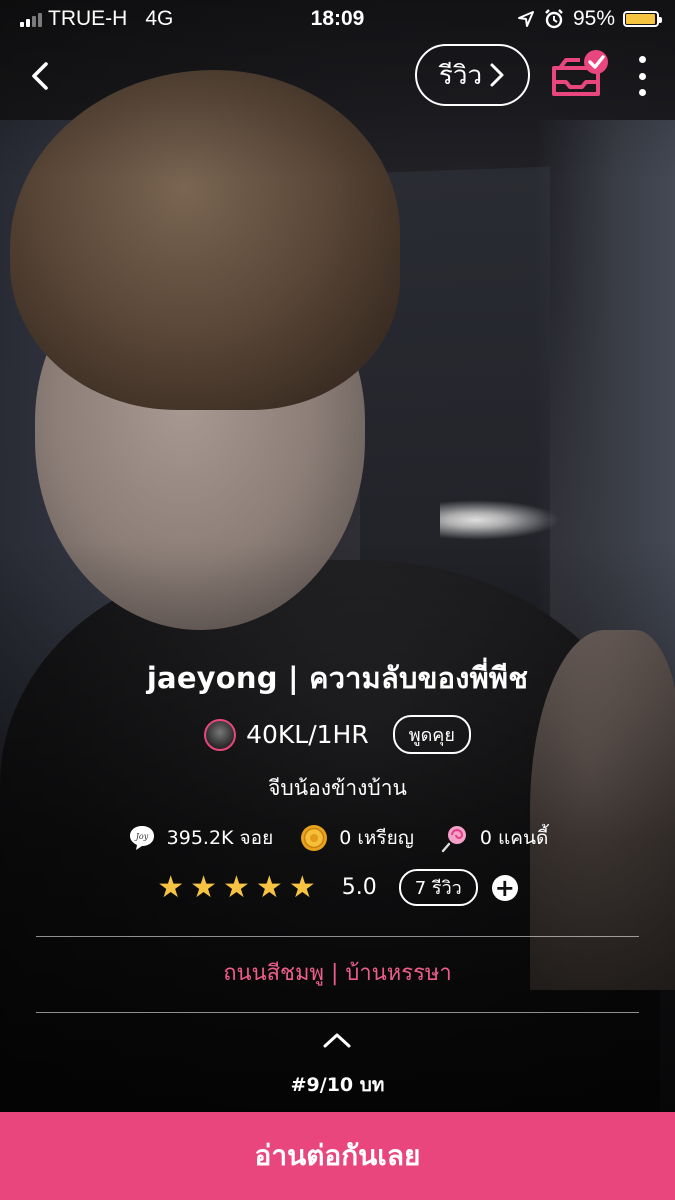 Image resolution: width=675 pixels, height=1200 pixels. I want to click on review-button: รีวิว, so click(472, 75).